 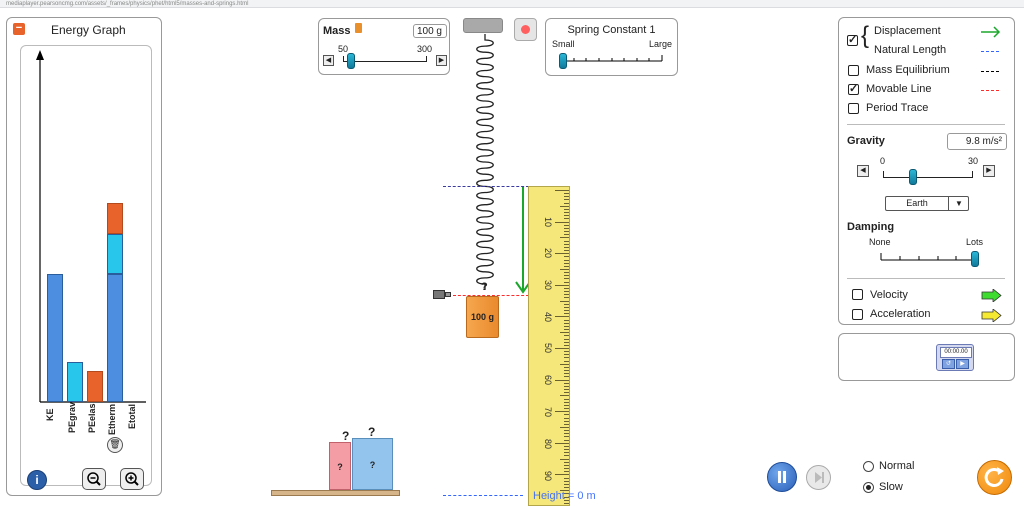 What do you see at coordinates (863, 171) in the screenshot?
I see `gravity-decrease-button: ◀` at bounding box center [863, 171].